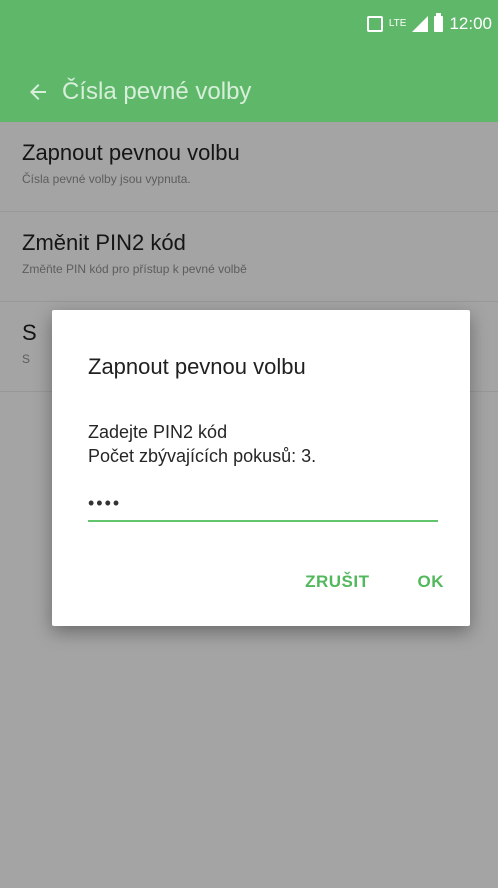 The width and height of the screenshot is (498, 888). Describe the element at coordinates (397, 23) in the screenshot. I see `network-type-label: LTE` at that location.